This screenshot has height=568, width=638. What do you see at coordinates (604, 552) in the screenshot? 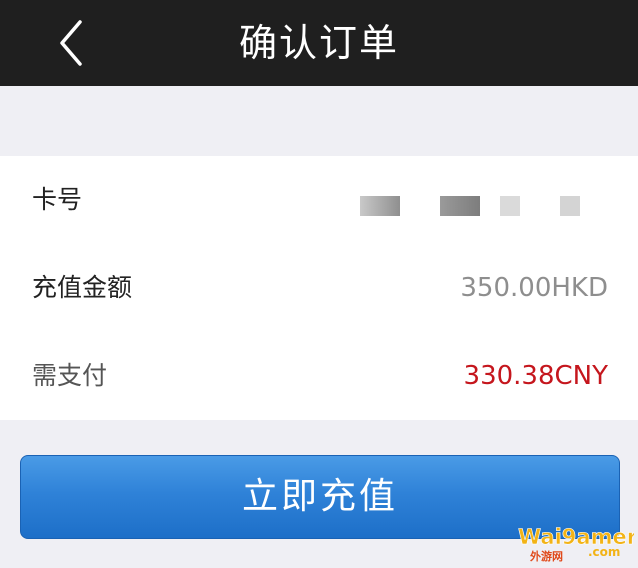
I see `watermark-com: .com` at bounding box center [604, 552].